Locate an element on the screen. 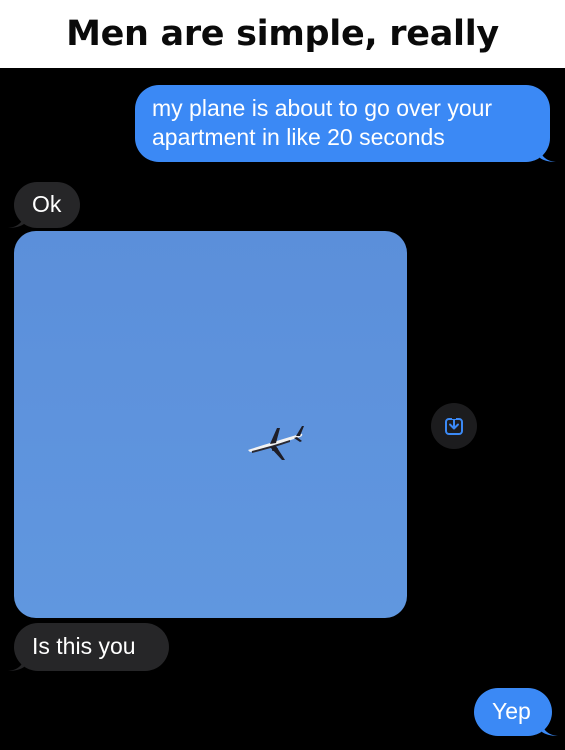 Image resolution: width=565 pixels, height=750 pixels. sent-message-bubble: Yep is located at coordinates (516, 712).